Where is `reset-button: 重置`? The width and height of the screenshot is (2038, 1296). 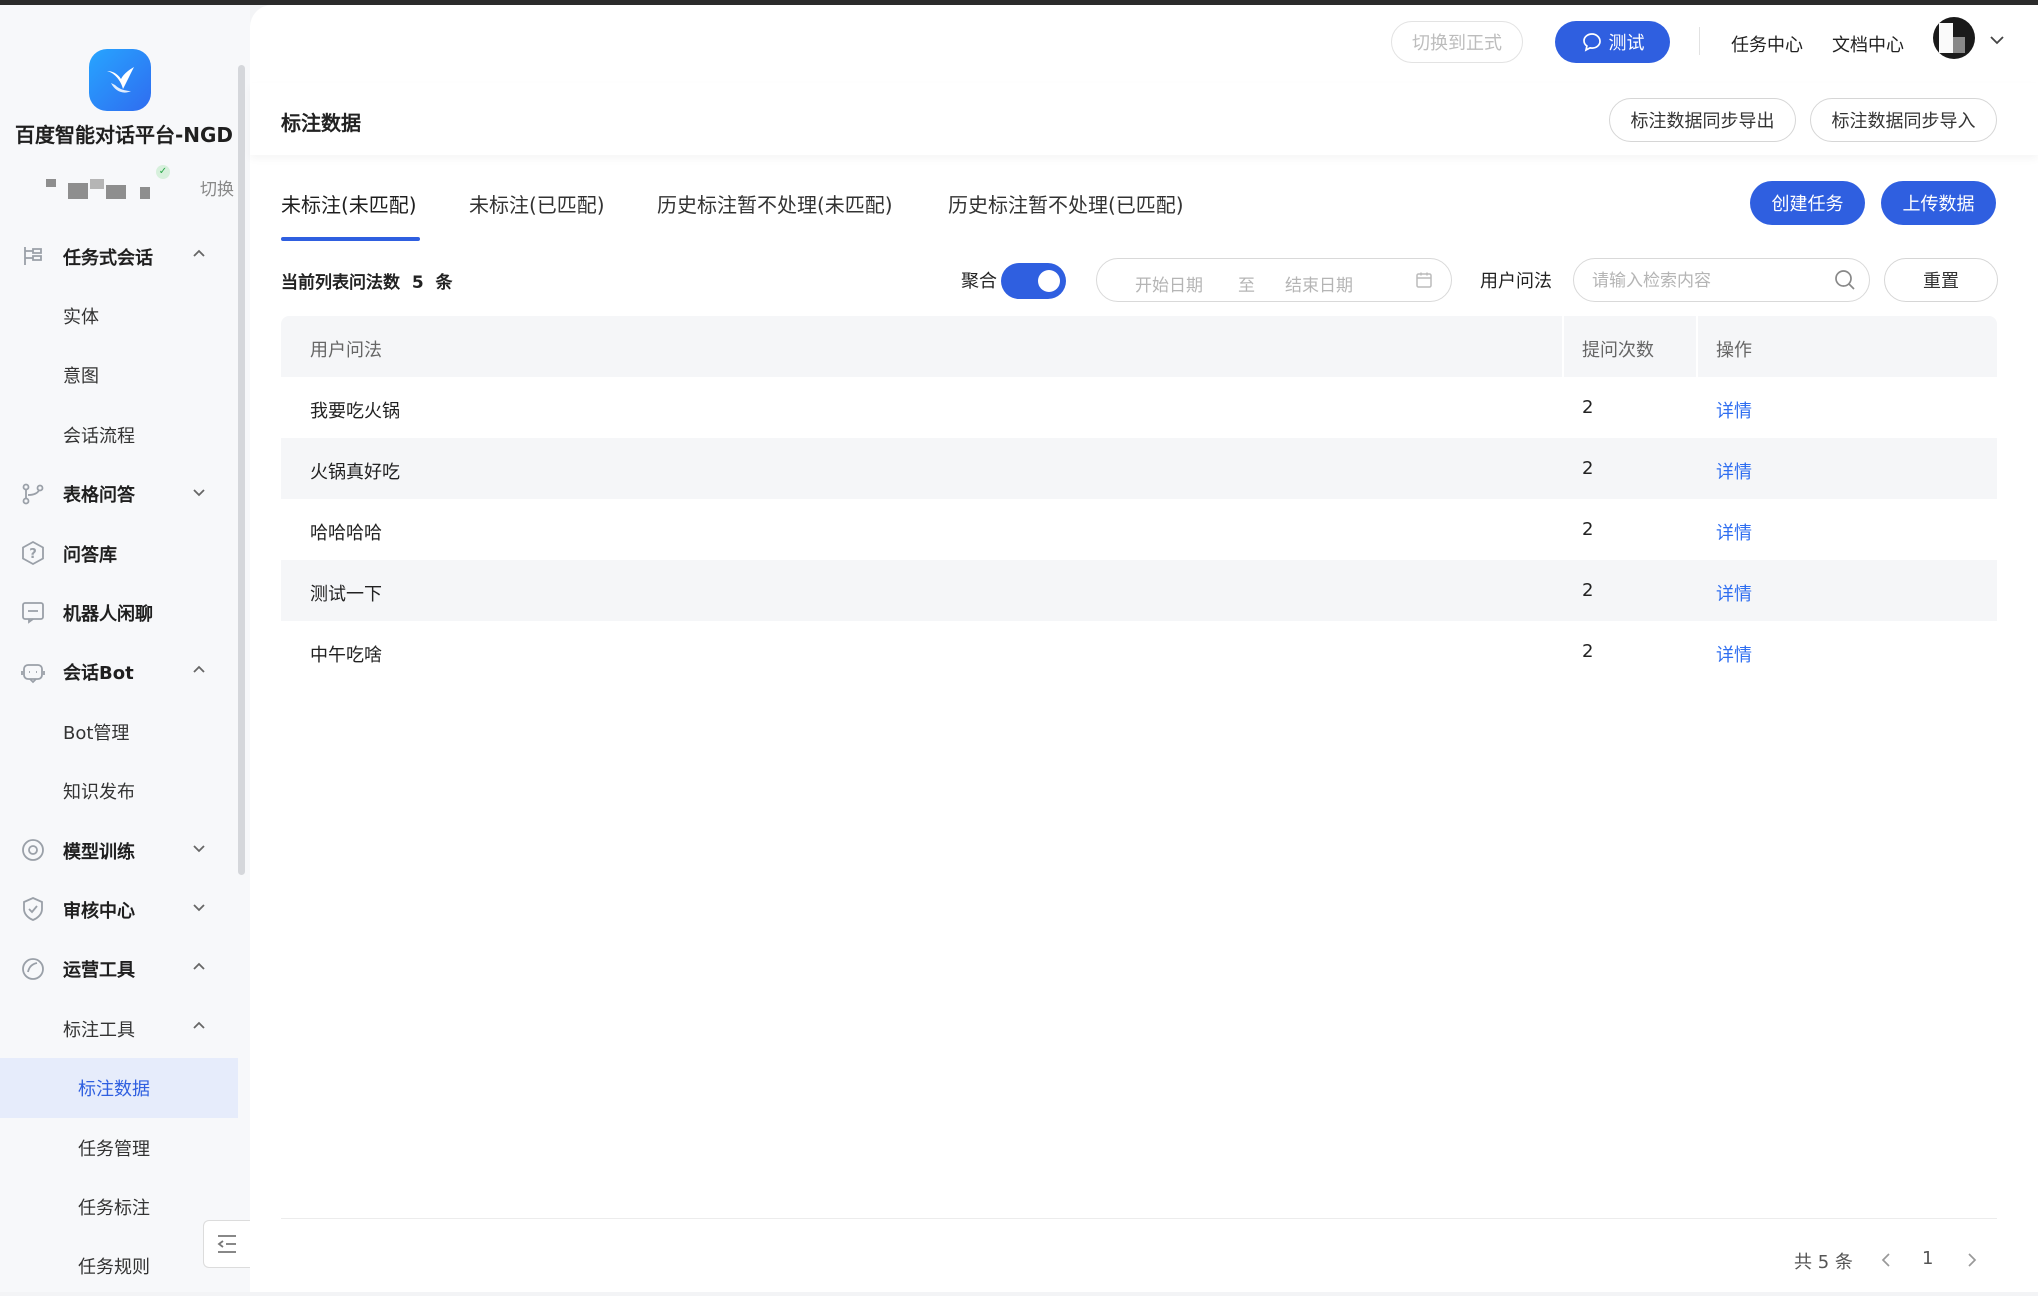 reset-button: 重置 is located at coordinates (1941, 280).